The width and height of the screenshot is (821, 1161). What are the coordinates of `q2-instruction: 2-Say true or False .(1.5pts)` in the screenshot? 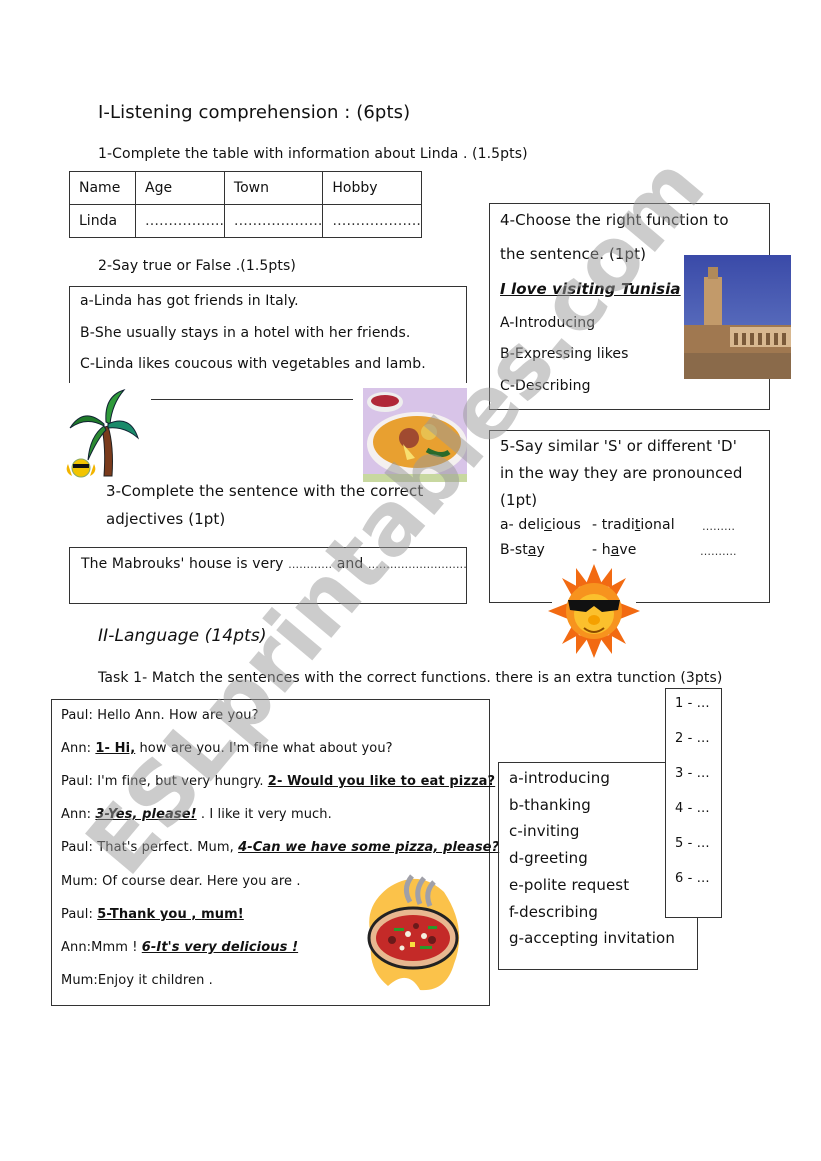 It's located at (197, 266).